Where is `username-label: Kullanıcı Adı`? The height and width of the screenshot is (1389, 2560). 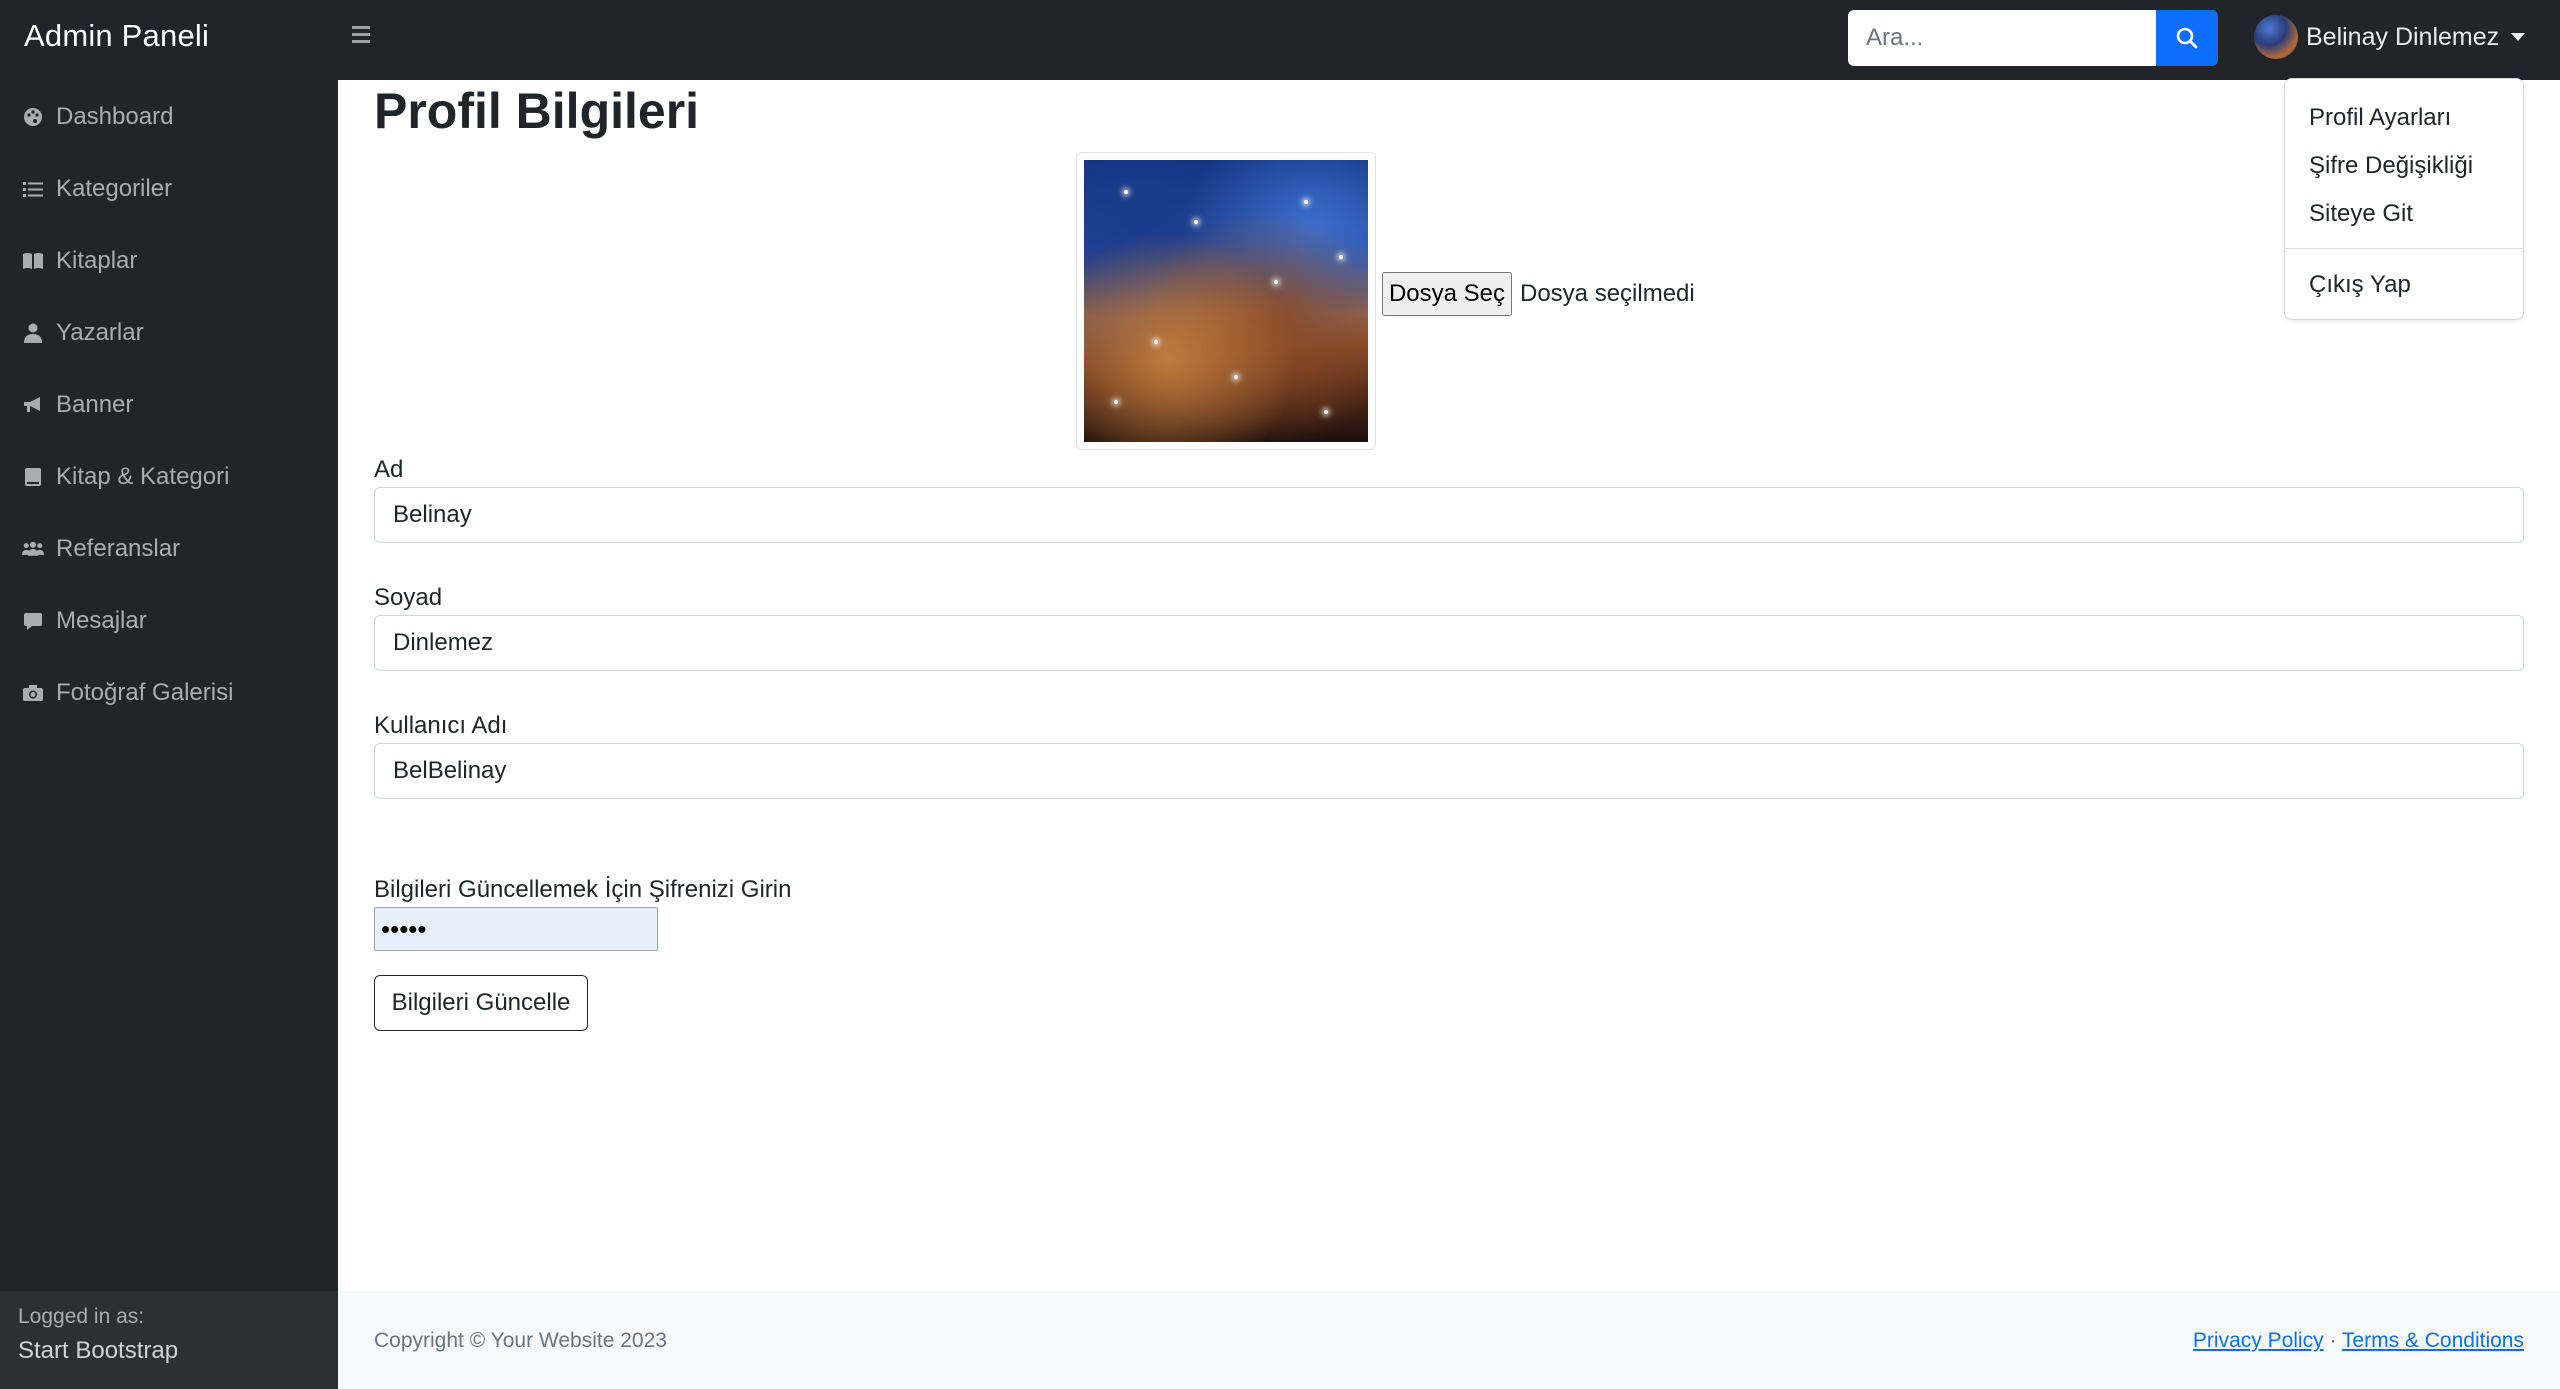 username-label: Kullanıcı Adı is located at coordinates (441, 725).